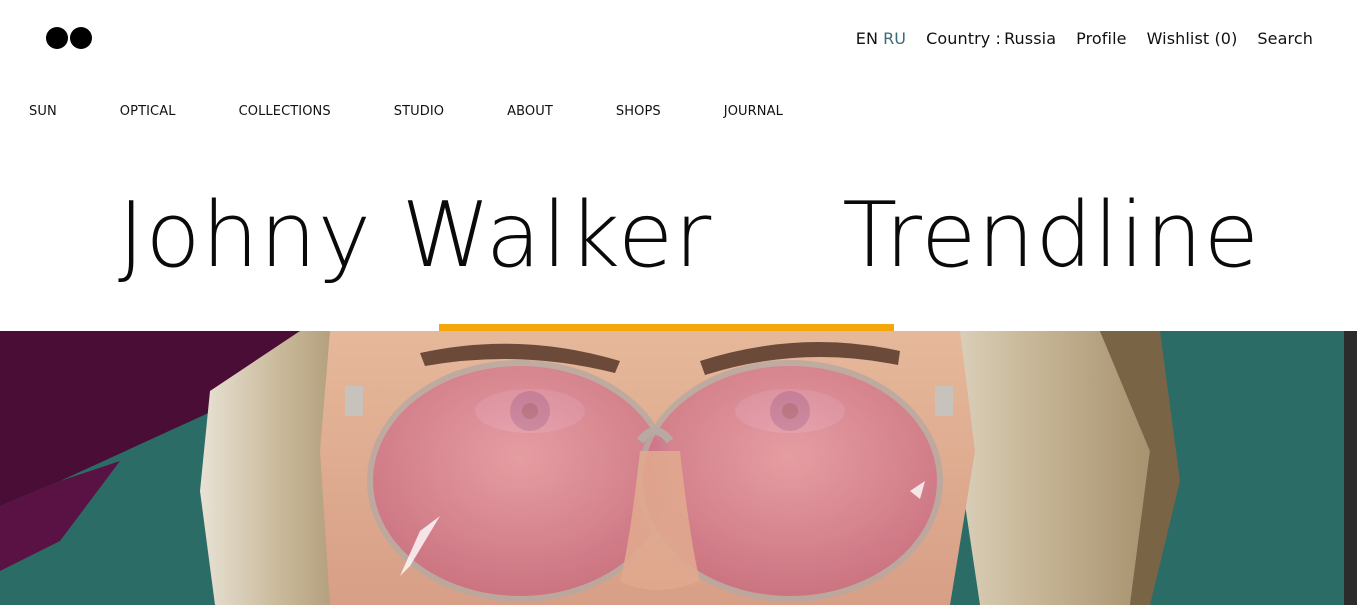 The image size is (1357, 605). What do you see at coordinates (1051, 237) in the screenshot?
I see `collection-title-trendline: Trendline` at bounding box center [1051, 237].